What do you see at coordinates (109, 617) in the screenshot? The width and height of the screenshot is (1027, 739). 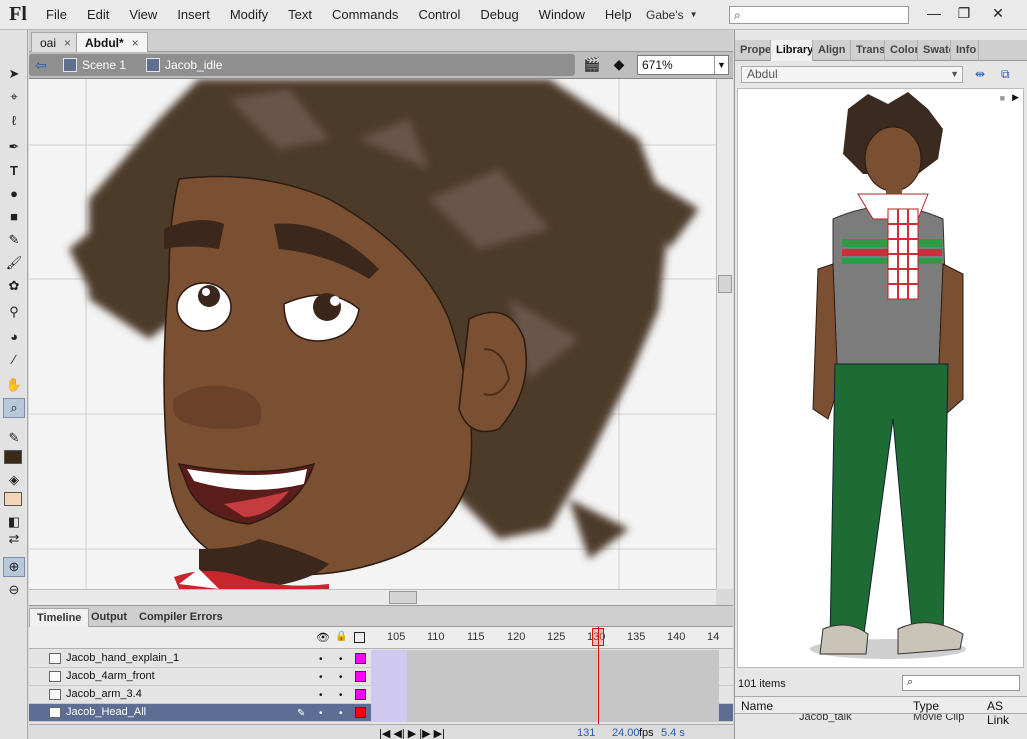 I see `tab-output: Output` at bounding box center [109, 617].